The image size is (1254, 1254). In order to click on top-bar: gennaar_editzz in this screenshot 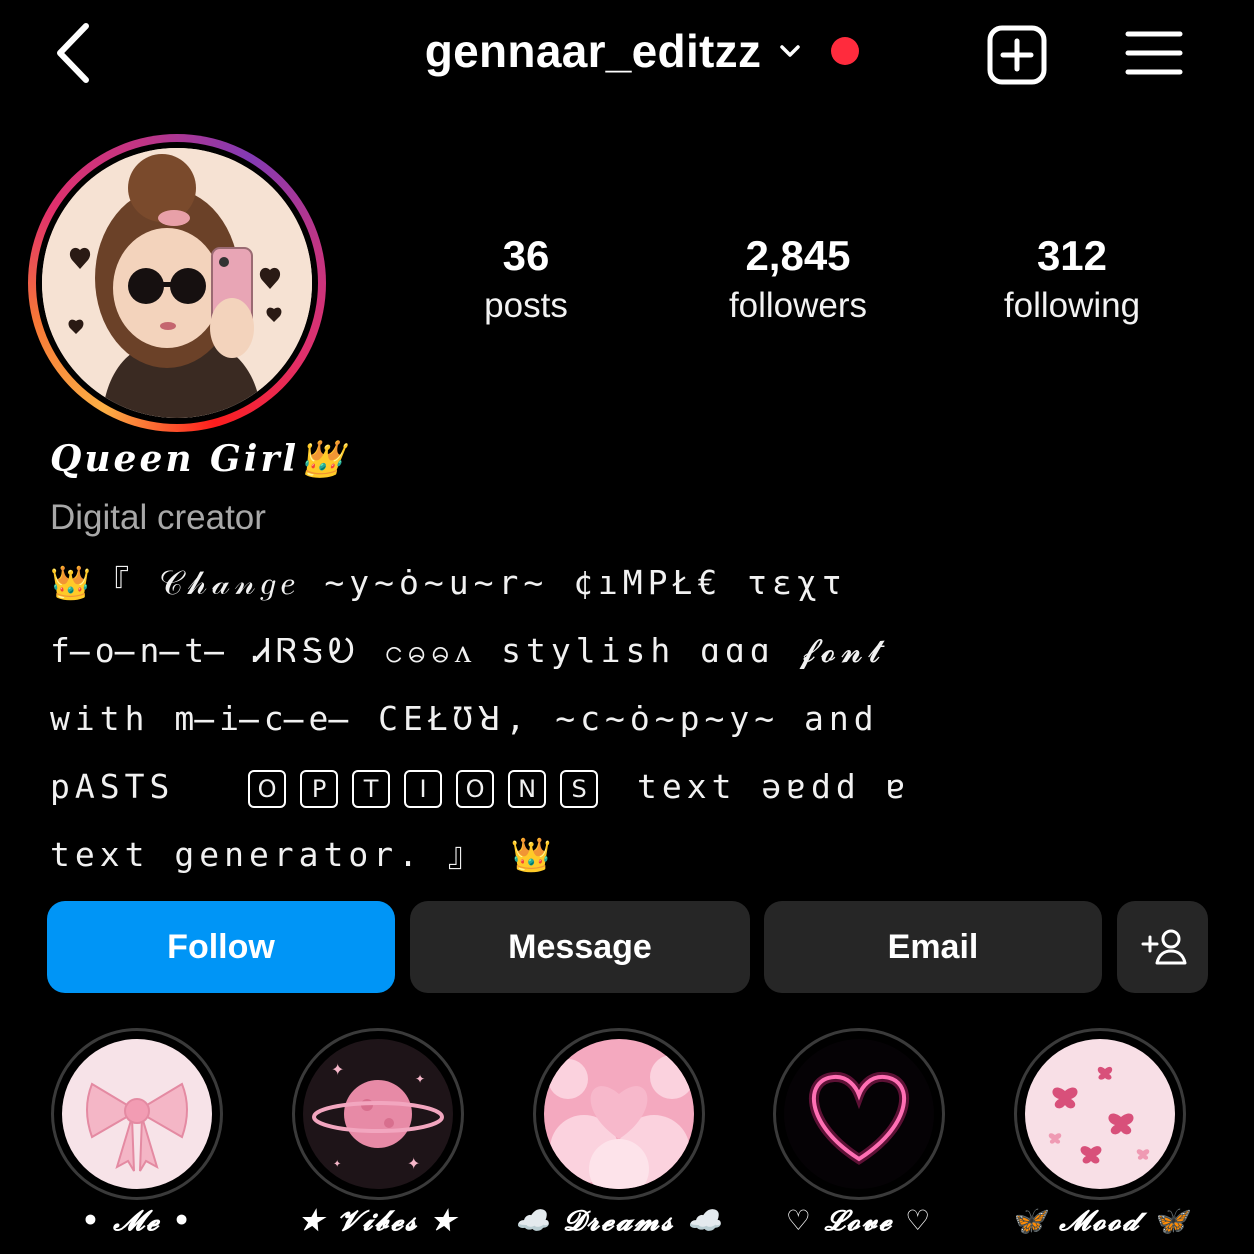, I will do `click(627, 55)`.